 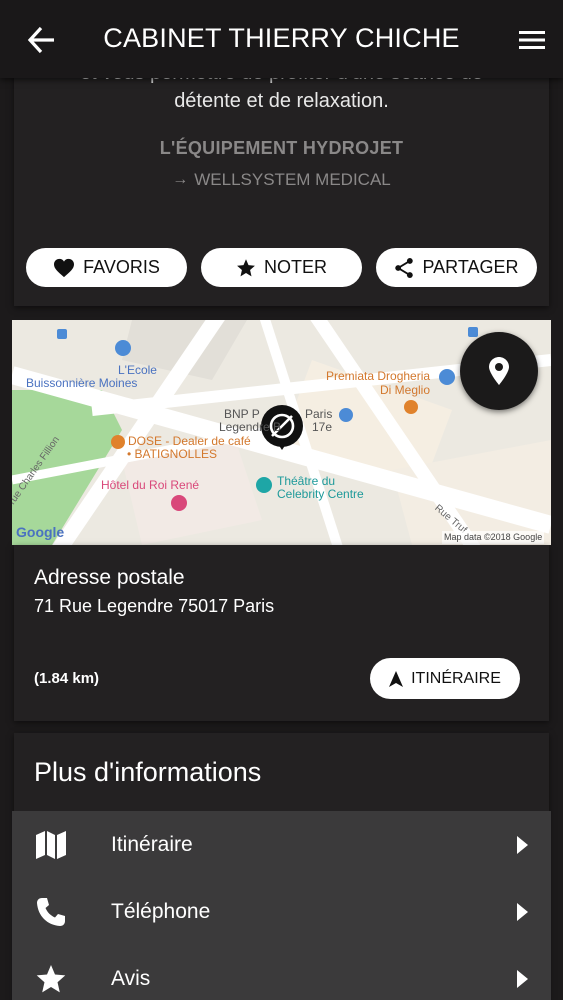 I want to click on page-title: CABINET THIERRY CHICHE, so click(x=281, y=37).